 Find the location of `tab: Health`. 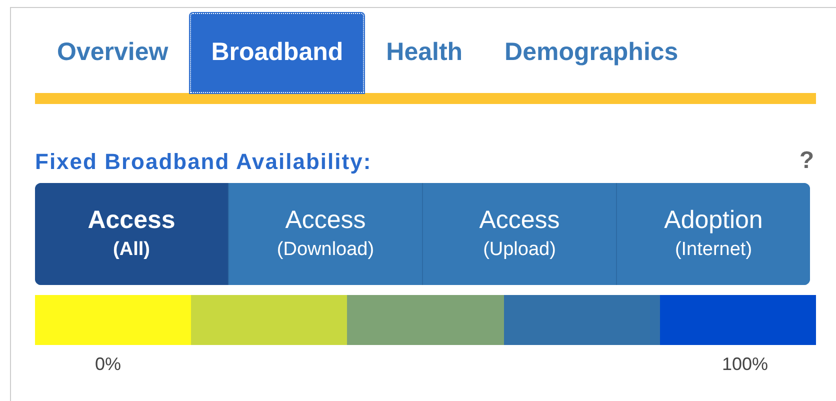

tab: Health is located at coordinates (424, 53).